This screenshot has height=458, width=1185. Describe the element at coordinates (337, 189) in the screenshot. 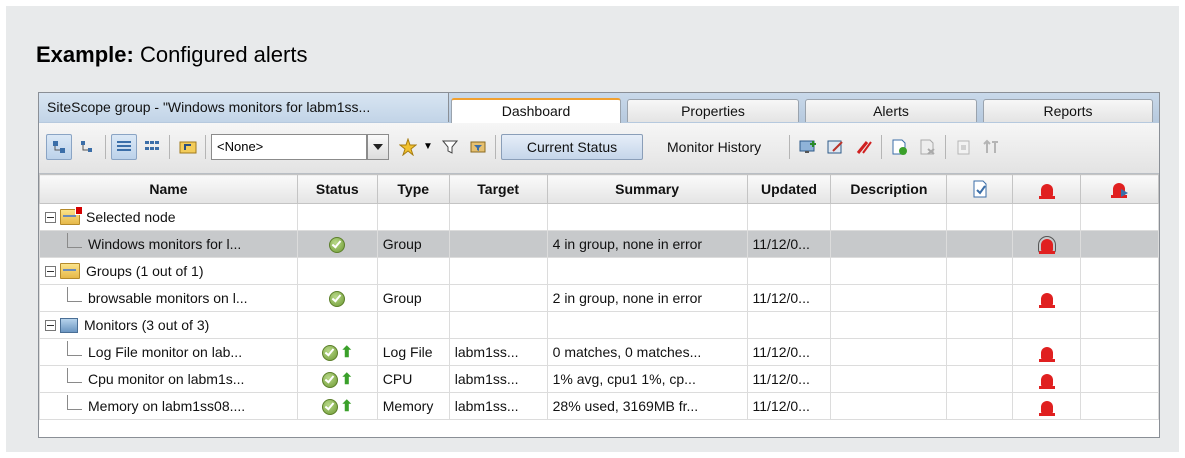

I see `col-status: Status` at that location.